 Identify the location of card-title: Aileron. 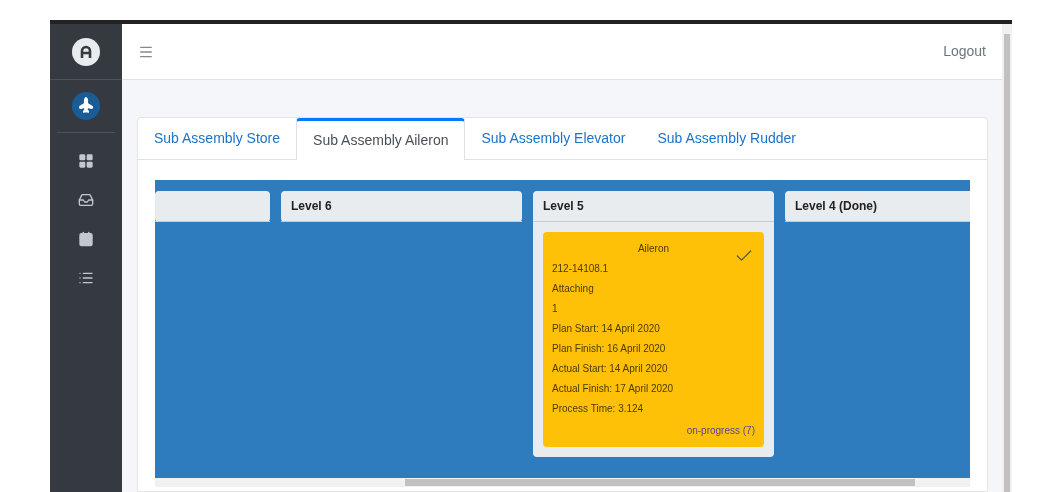
(653, 249).